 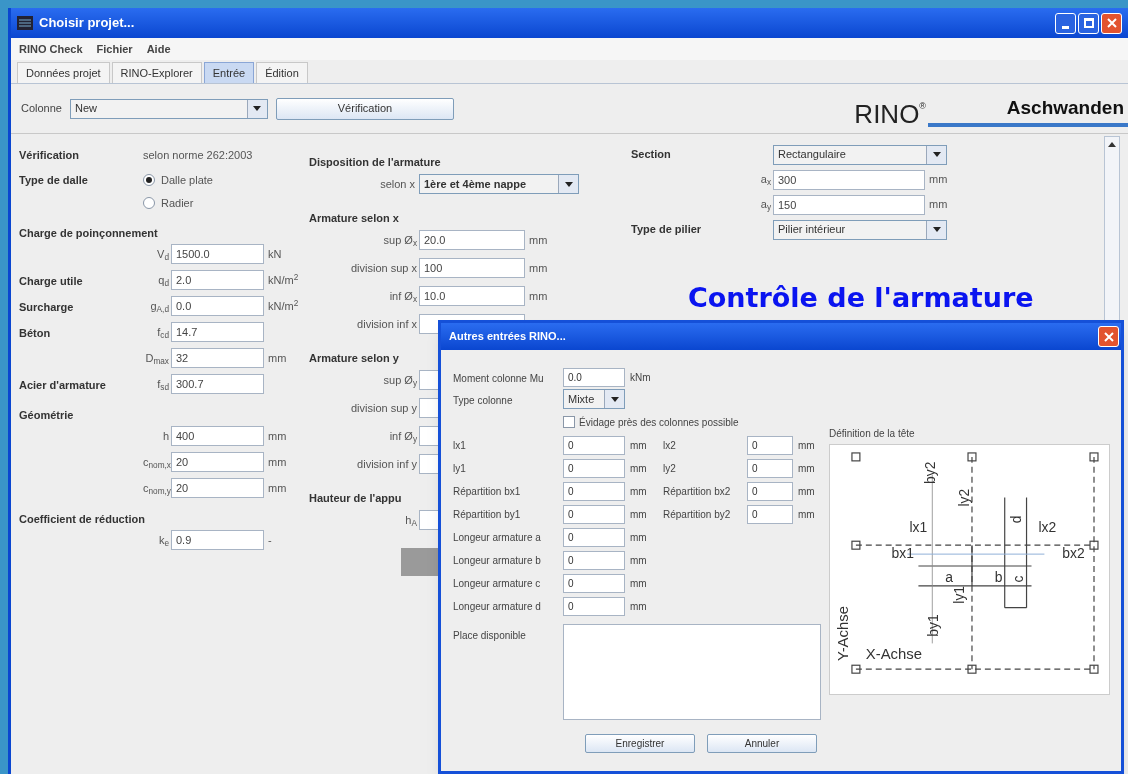 What do you see at coordinates (35, 333) in the screenshot?
I see `field-label: Béton` at bounding box center [35, 333].